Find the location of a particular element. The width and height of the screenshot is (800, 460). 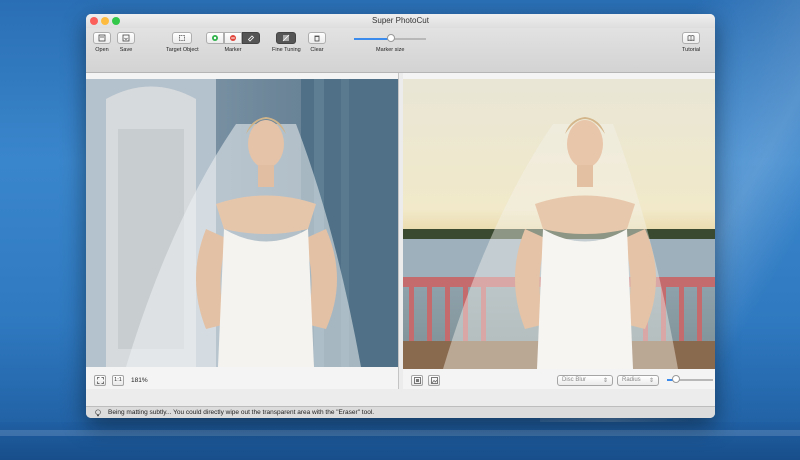

window-controls is located at coordinates (105, 21).